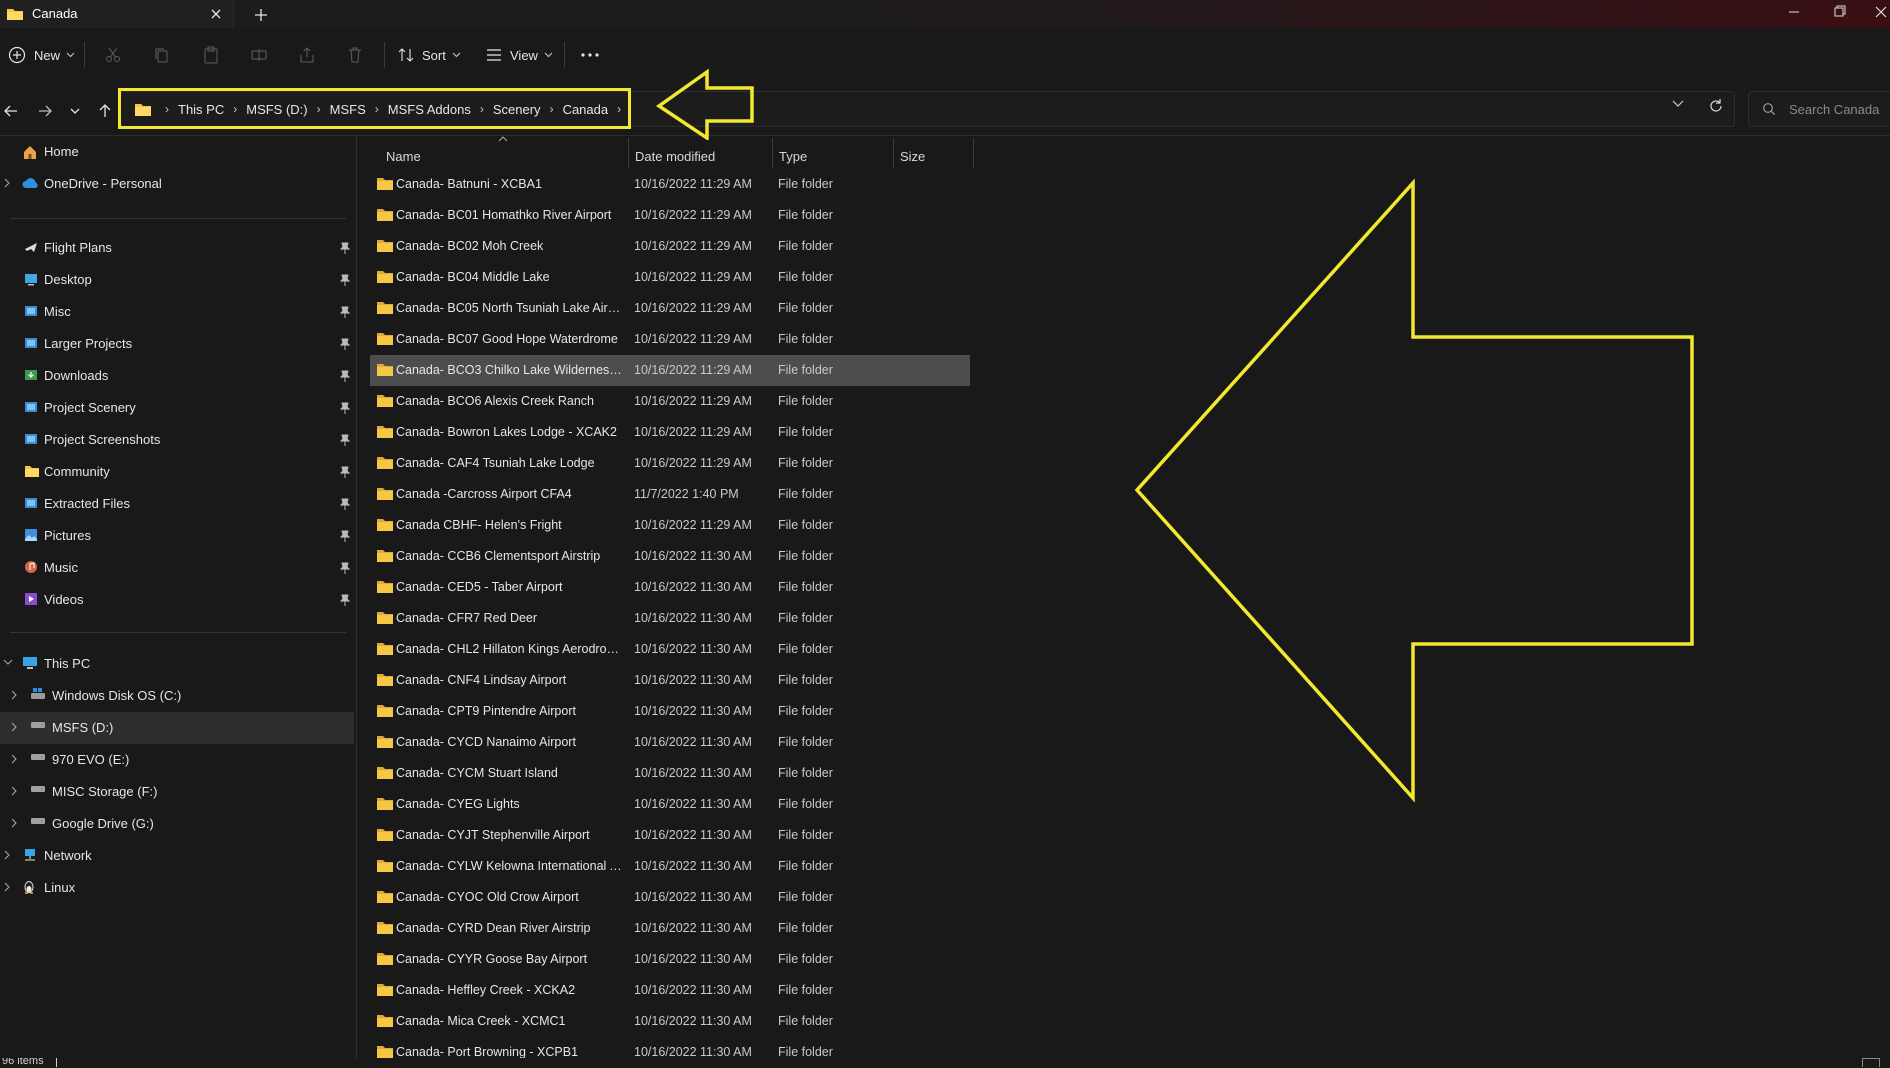  Describe the element at coordinates (1876, 12) in the screenshot. I see `close-window-icon` at that location.